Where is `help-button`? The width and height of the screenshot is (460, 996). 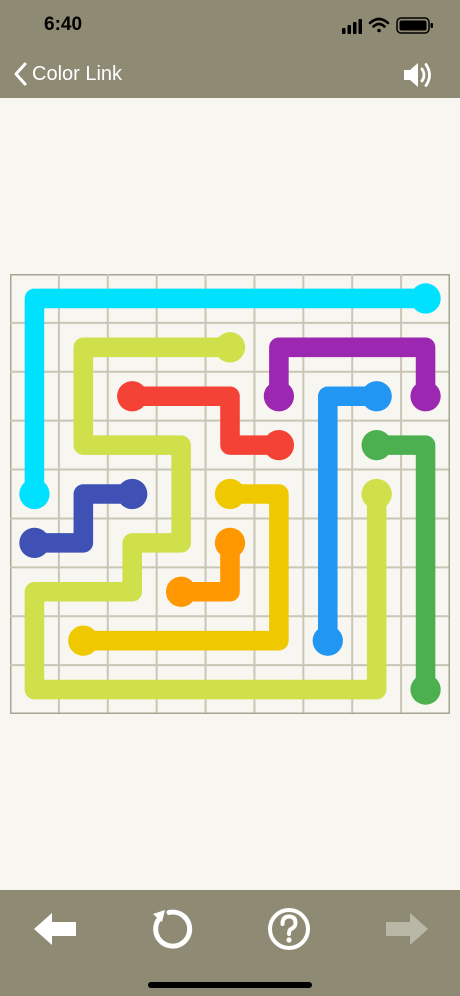
help-button is located at coordinates (289, 929).